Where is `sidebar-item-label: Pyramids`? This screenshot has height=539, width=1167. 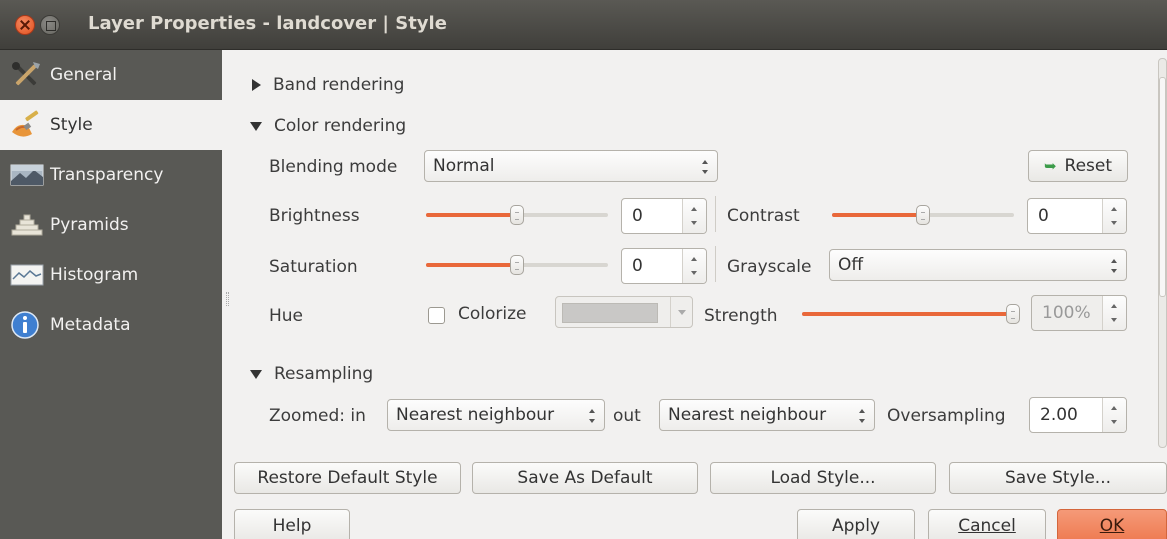 sidebar-item-label: Pyramids is located at coordinates (89, 225).